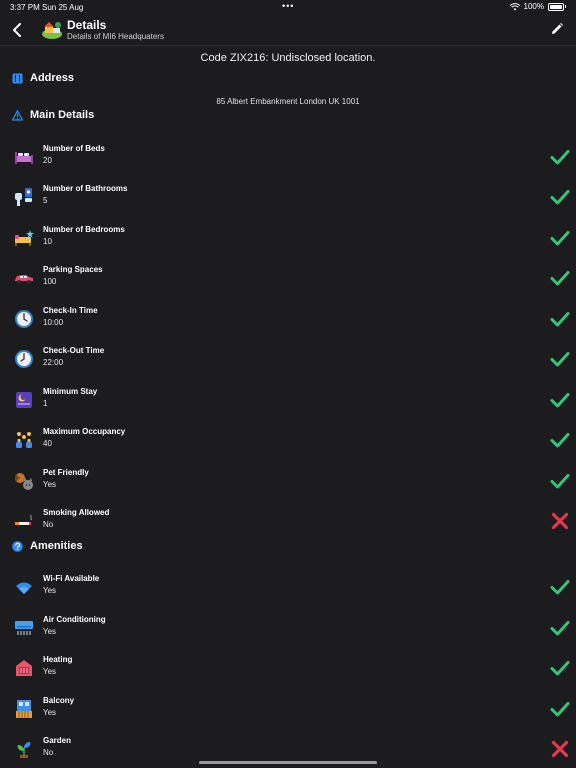  Describe the element at coordinates (24, 238) in the screenshot. I see `bedroom-icon` at that location.